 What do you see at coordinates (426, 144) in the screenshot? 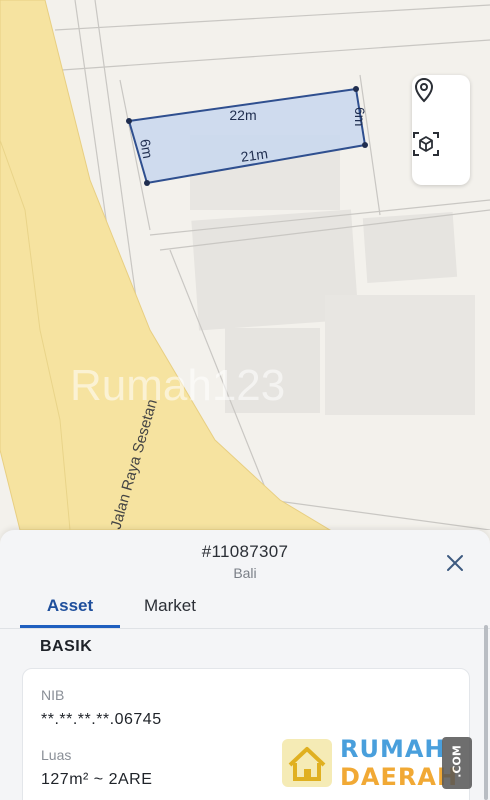
I see `3d-box-icon` at bounding box center [426, 144].